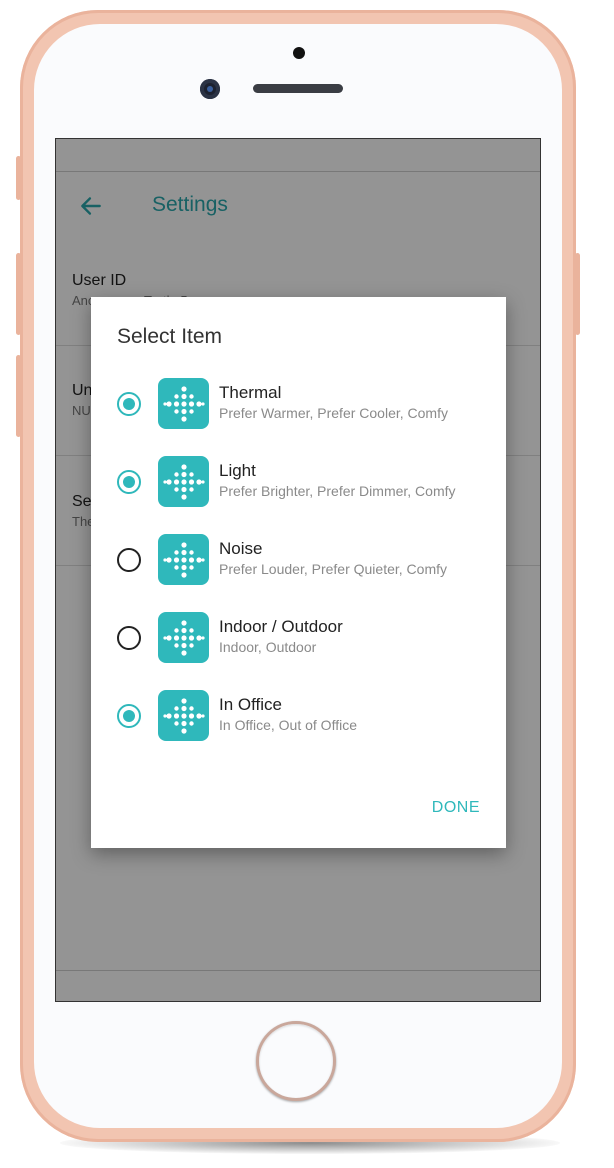 The width and height of the screenshot is (614, 1168). Describe the element at coordinates (210, 89) in the screenshot. I see `front-camera-icon` at that location.